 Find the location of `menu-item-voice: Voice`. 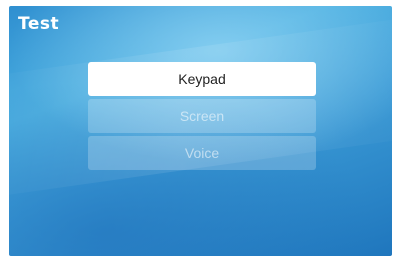

menu-item-voice: Voice is located at coordinates (202, 153).